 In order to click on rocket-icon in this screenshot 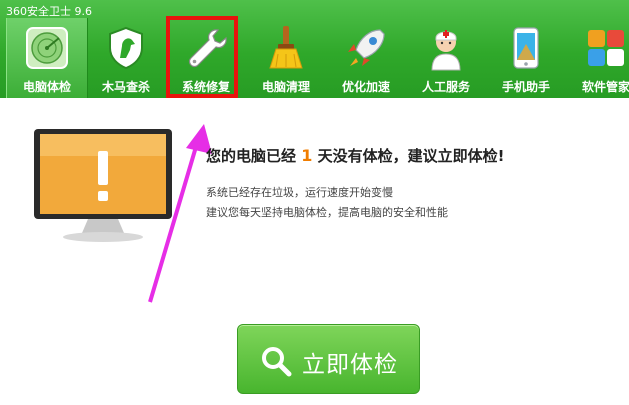, I will do `click(366, 47)`.